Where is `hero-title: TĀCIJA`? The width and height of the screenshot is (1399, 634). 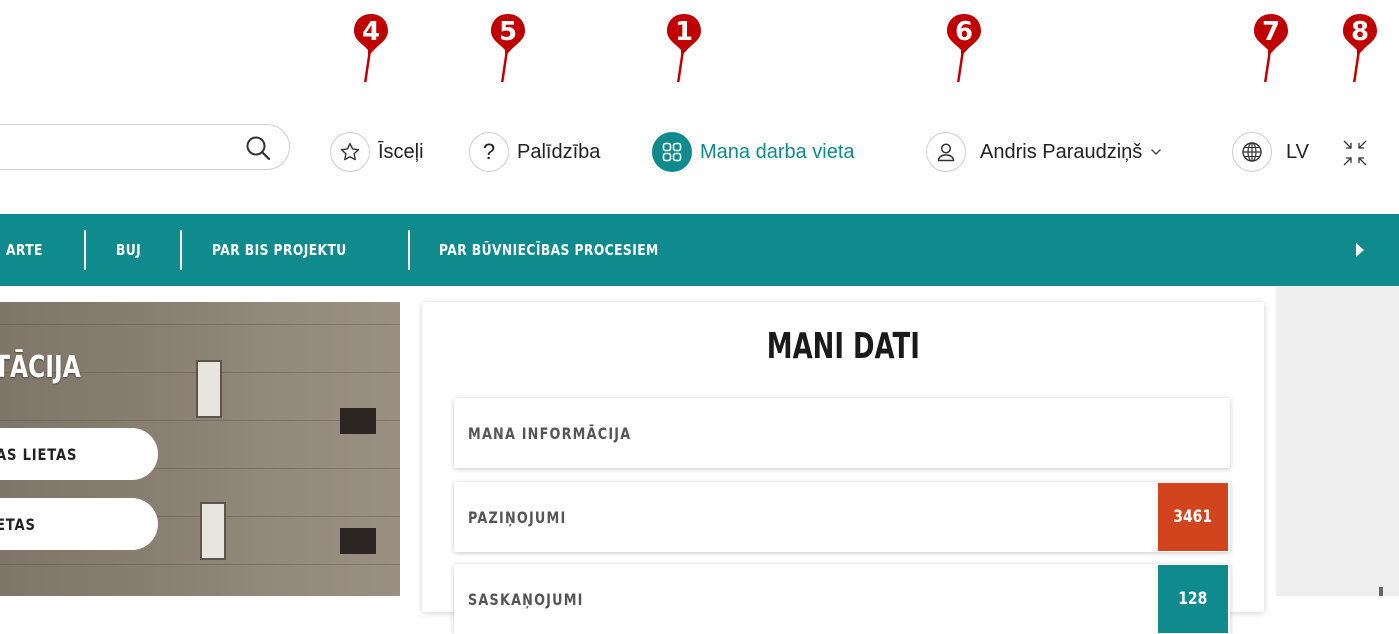 hero-title: TĀCIJA is located at coordinates (40, 367).